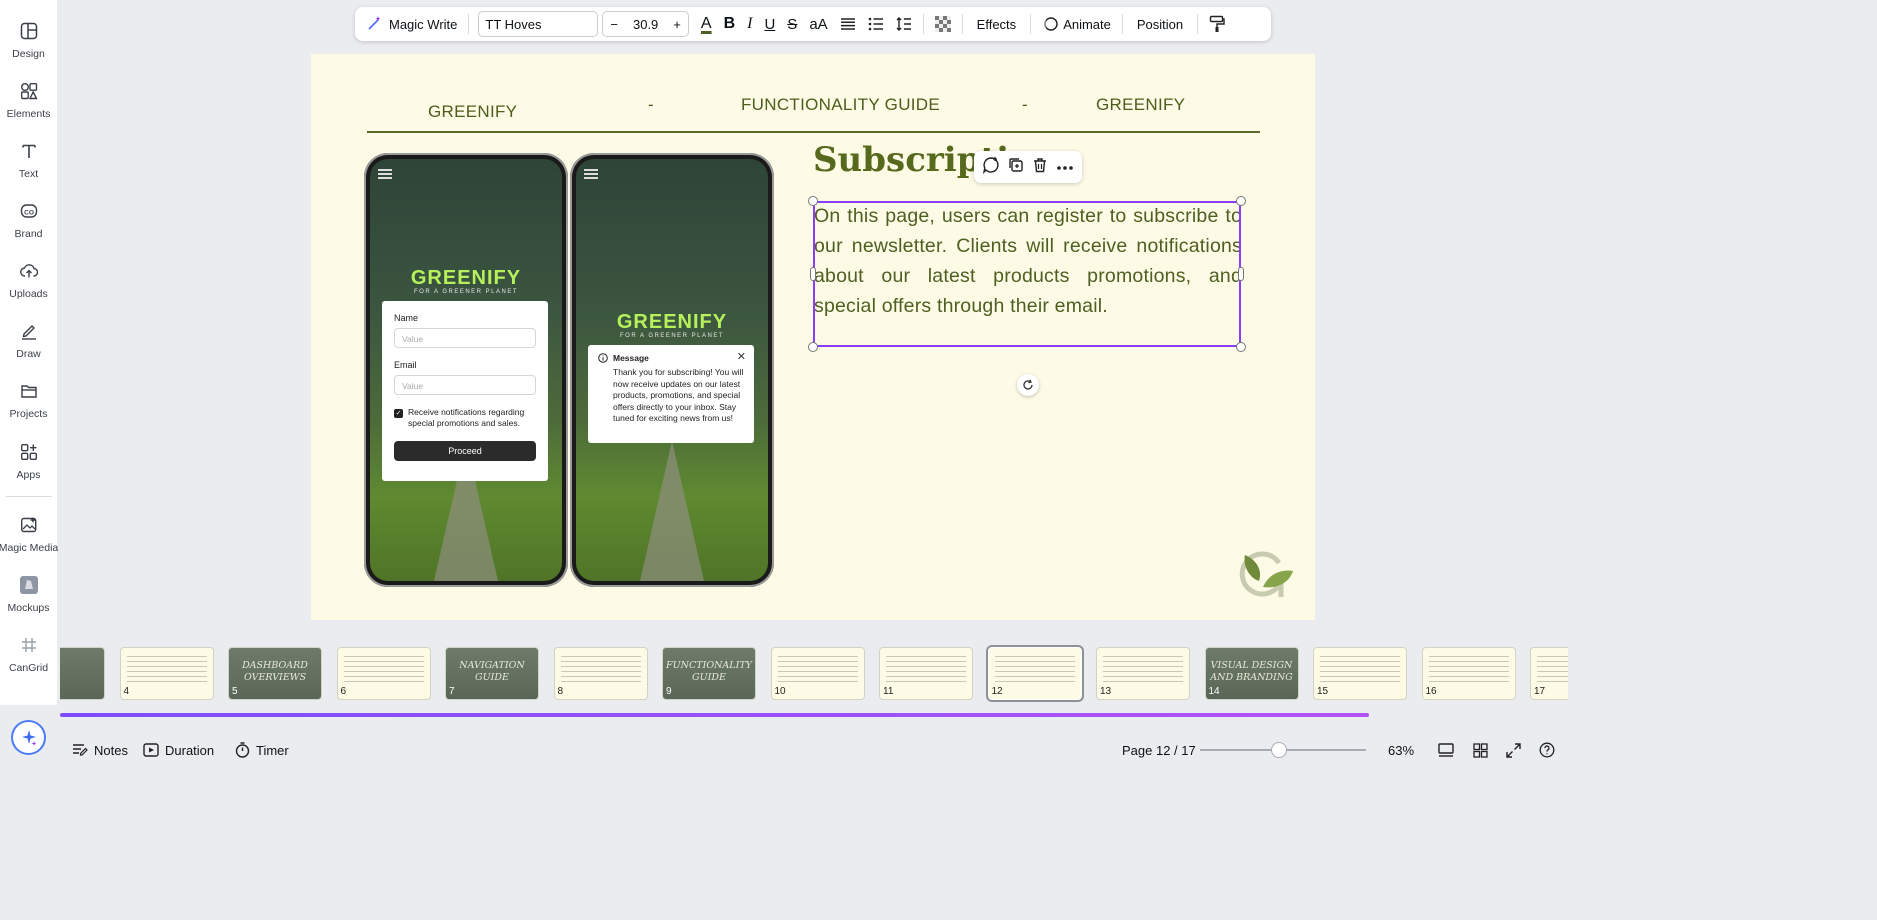 This screenshot has height=920, width=1877. What do you see at coordinates (1159, 750) in the screenshot?
I see `page-indicator: Page 12 / 17` at bounding box center [1159, 750].